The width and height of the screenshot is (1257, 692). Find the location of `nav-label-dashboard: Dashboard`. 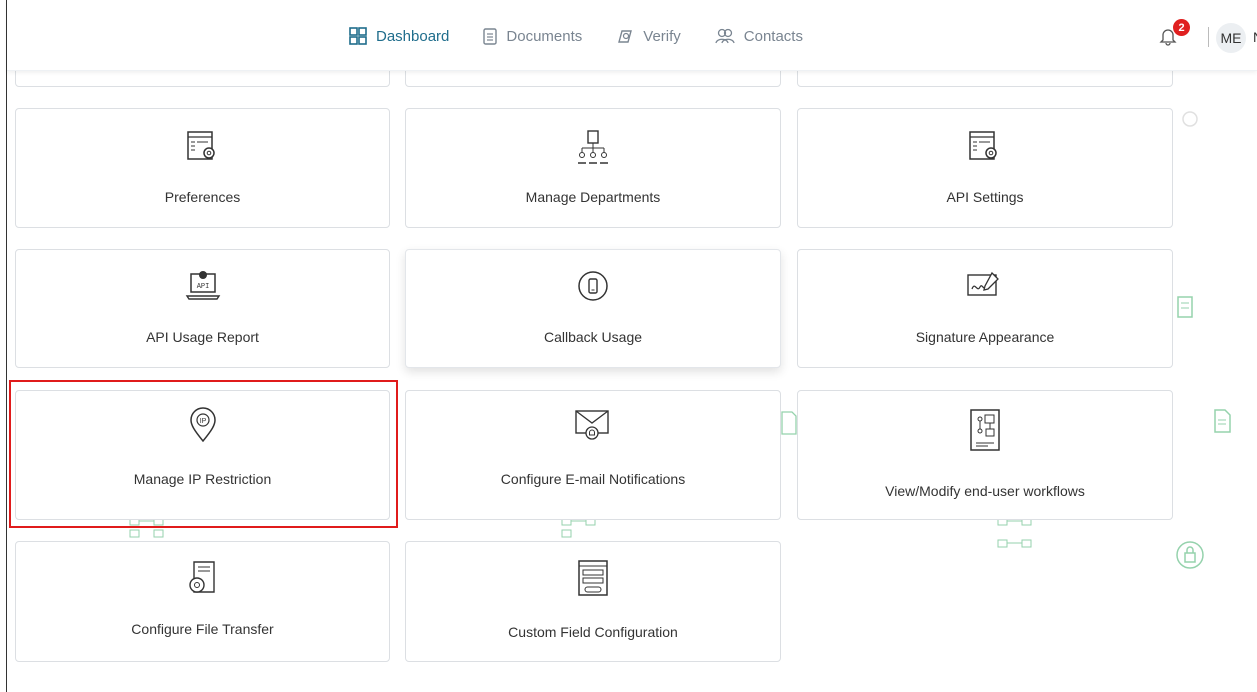

nav-label-dashboard: Dashboard is located at coordinates (413, 36).